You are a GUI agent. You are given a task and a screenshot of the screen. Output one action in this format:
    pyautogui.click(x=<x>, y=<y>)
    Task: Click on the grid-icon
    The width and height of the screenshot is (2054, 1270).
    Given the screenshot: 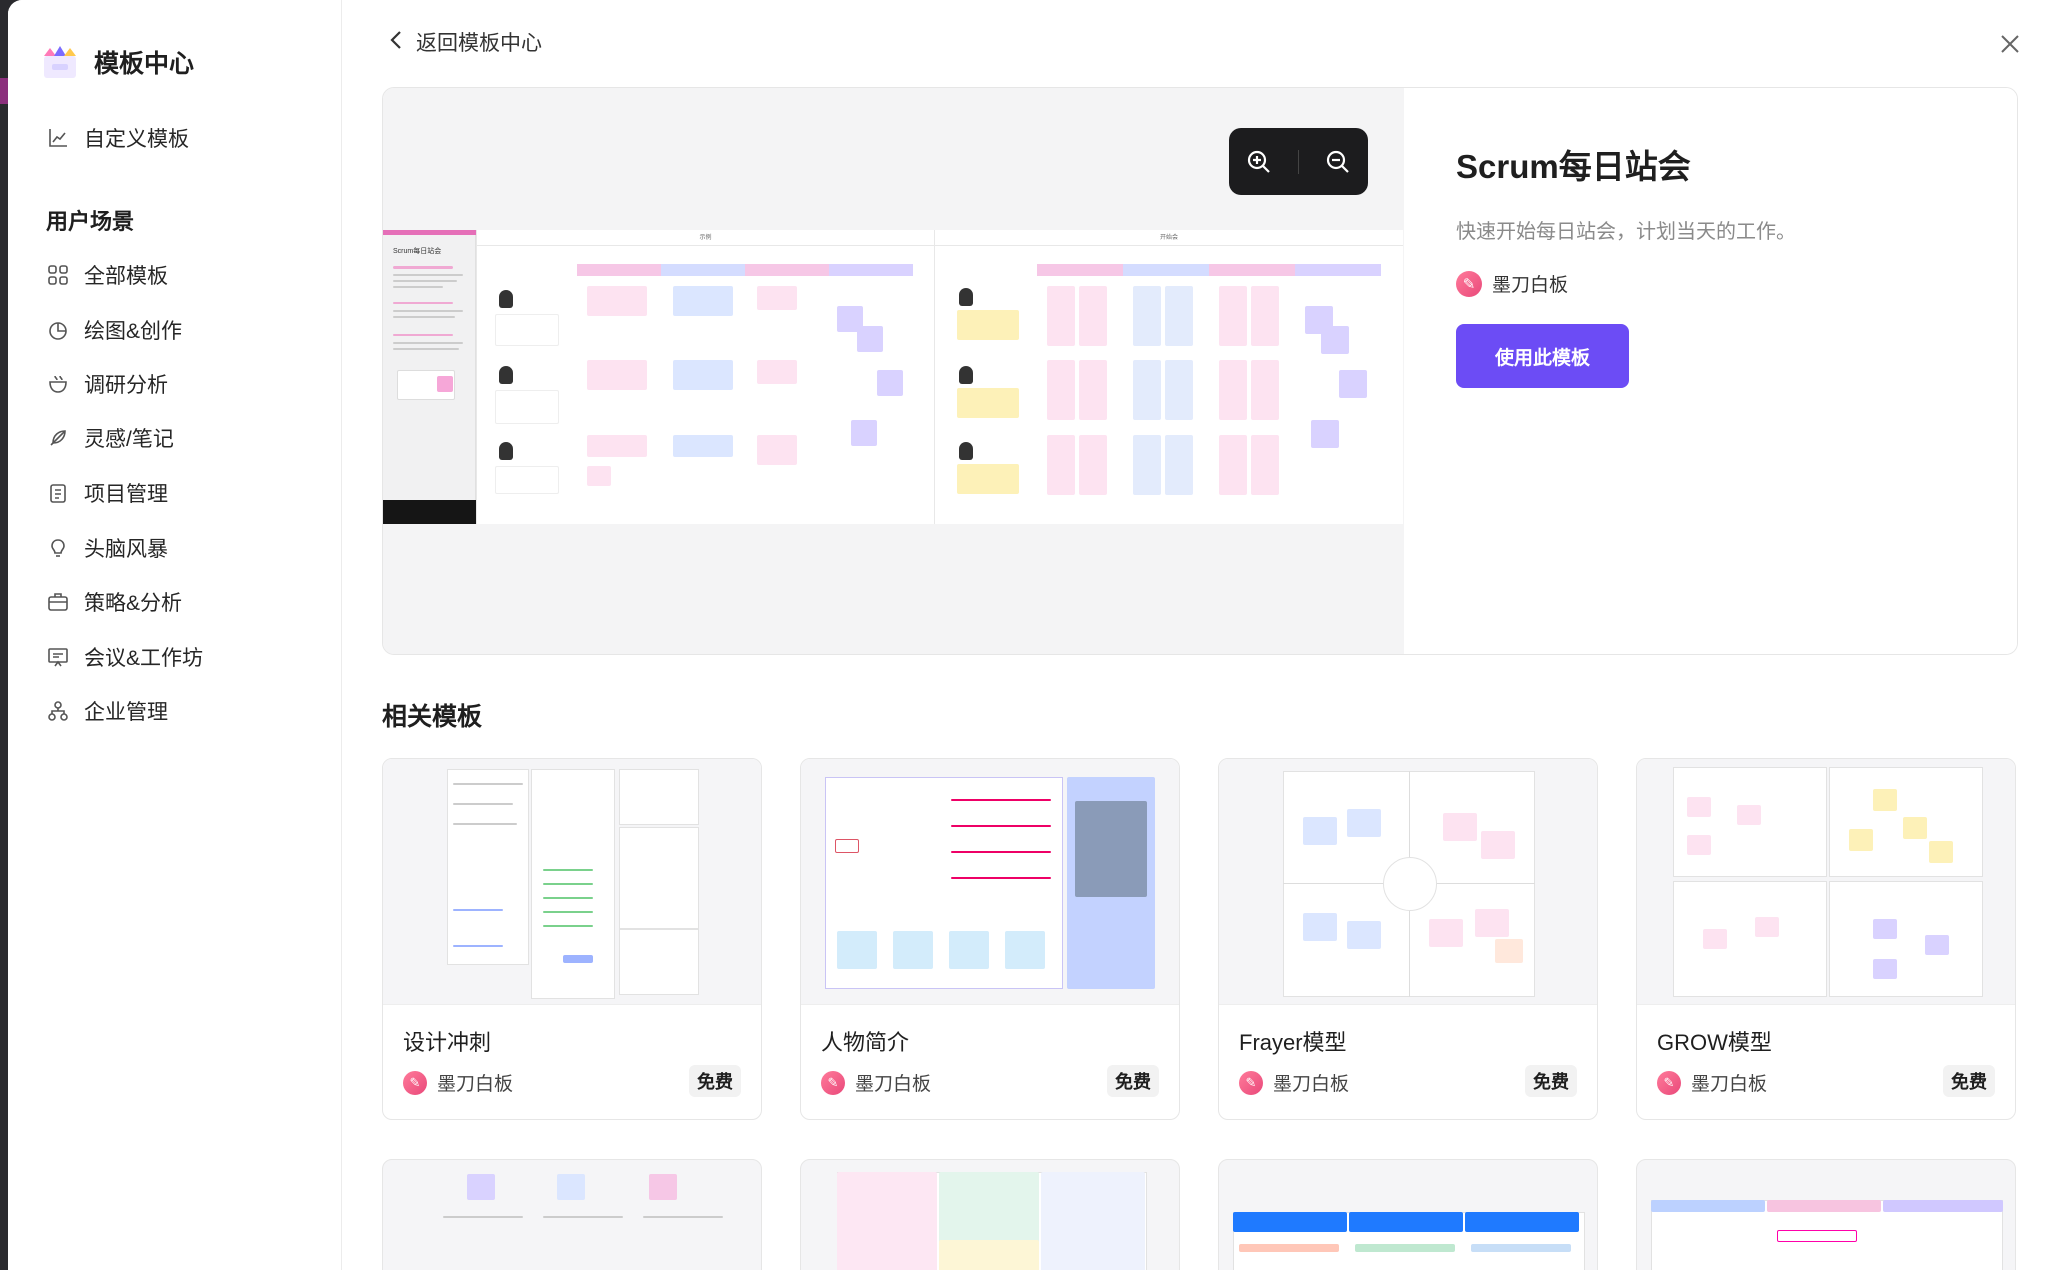 What is the action you would take?
    pyautogui.click(x=58, y=275)
    